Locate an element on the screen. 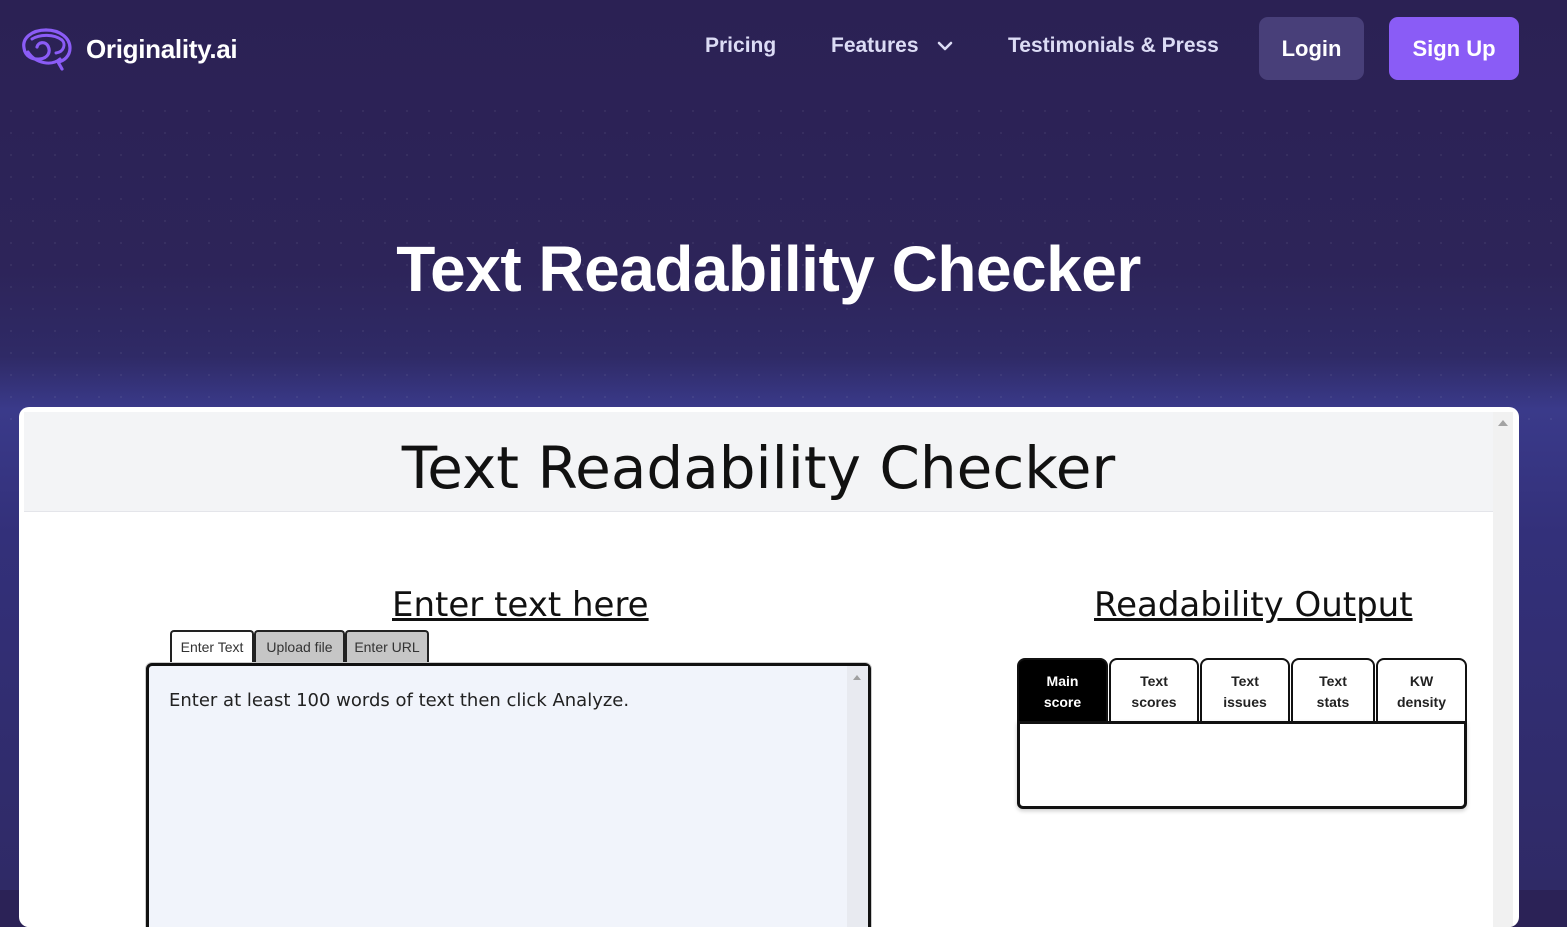 This screenshot has width=1567, height=927. tab-main-score: Main score is located at coordinates (1062, 691).